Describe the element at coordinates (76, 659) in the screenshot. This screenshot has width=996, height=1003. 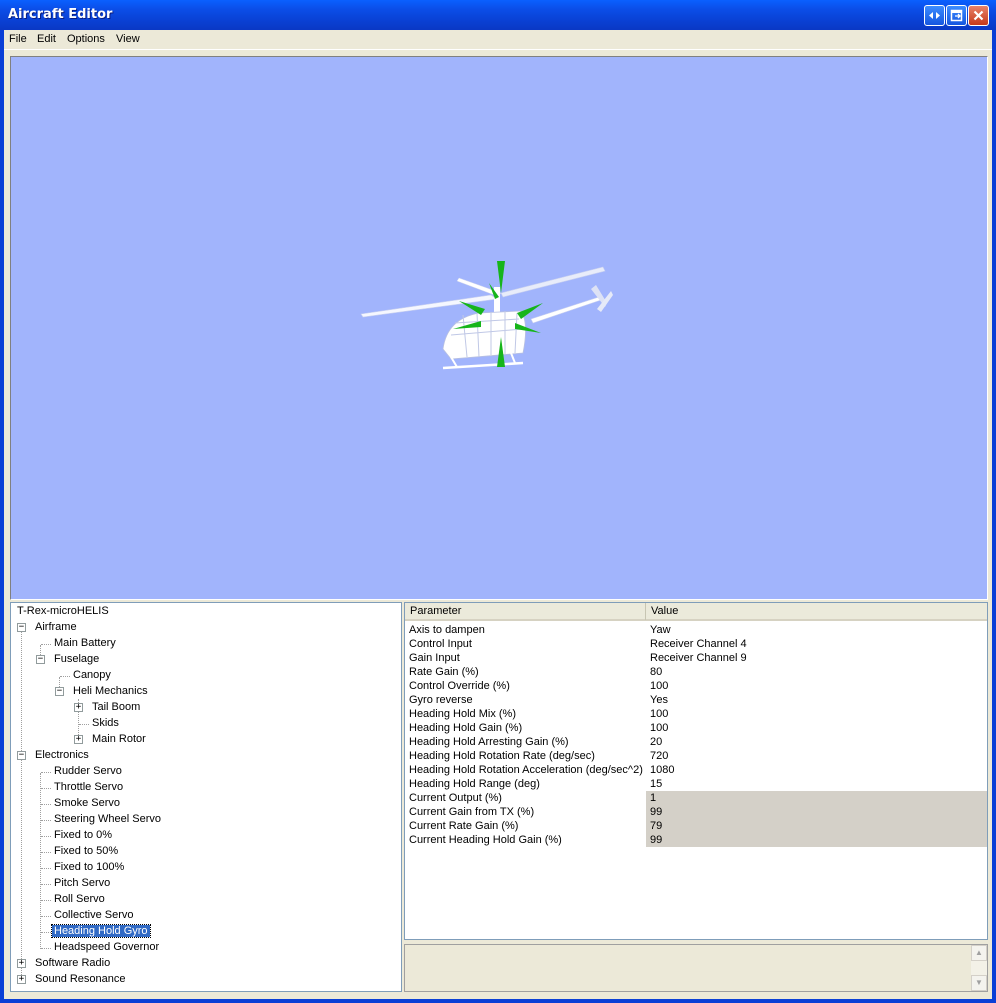
I see `tree-item-fuselage: Fuselage` at that location.